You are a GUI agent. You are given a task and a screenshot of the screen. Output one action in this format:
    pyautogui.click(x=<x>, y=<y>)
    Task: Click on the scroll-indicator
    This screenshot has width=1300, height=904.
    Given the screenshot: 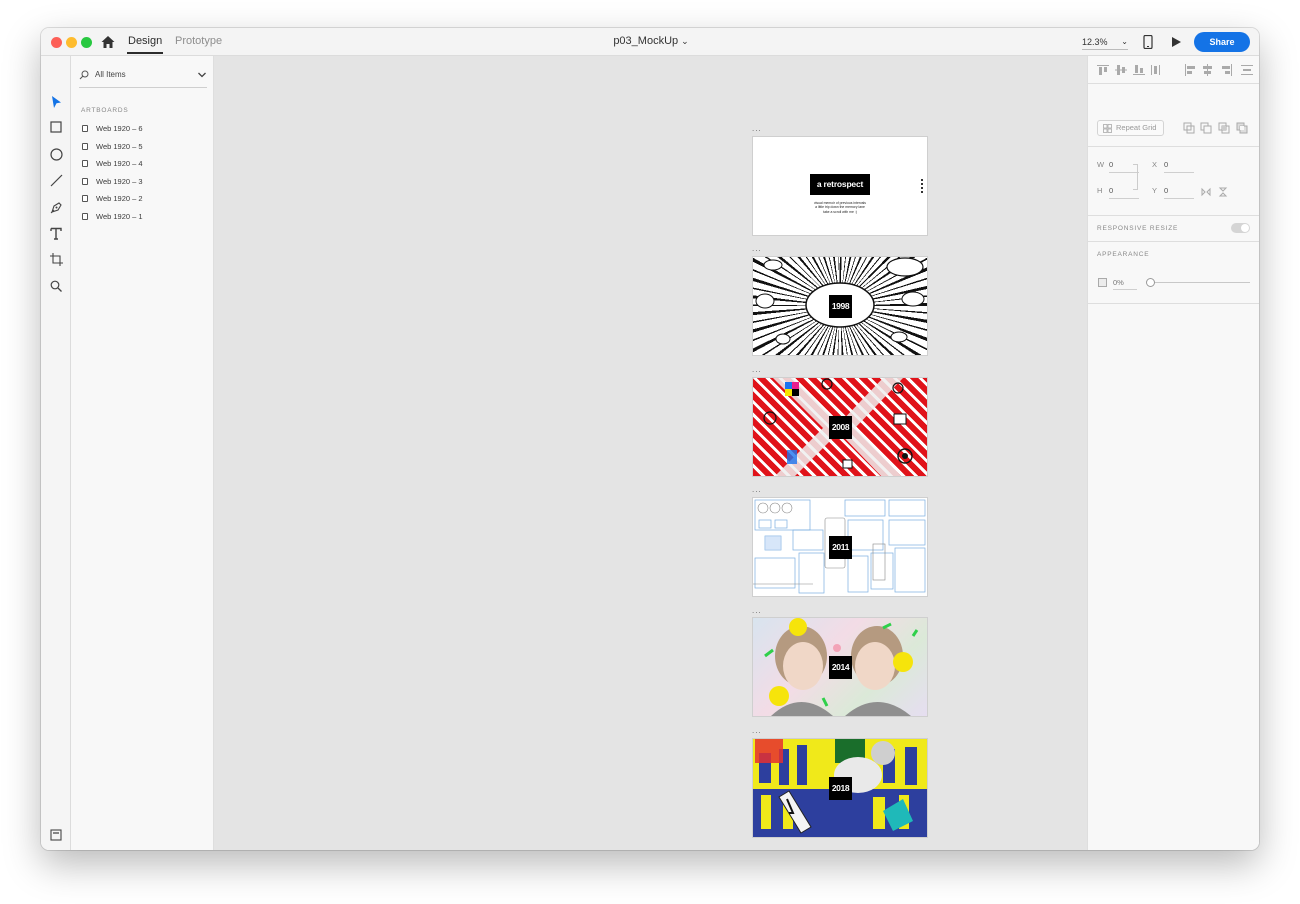 What is the action you would take?
    pyautogui.click(x=922, y=186)
    